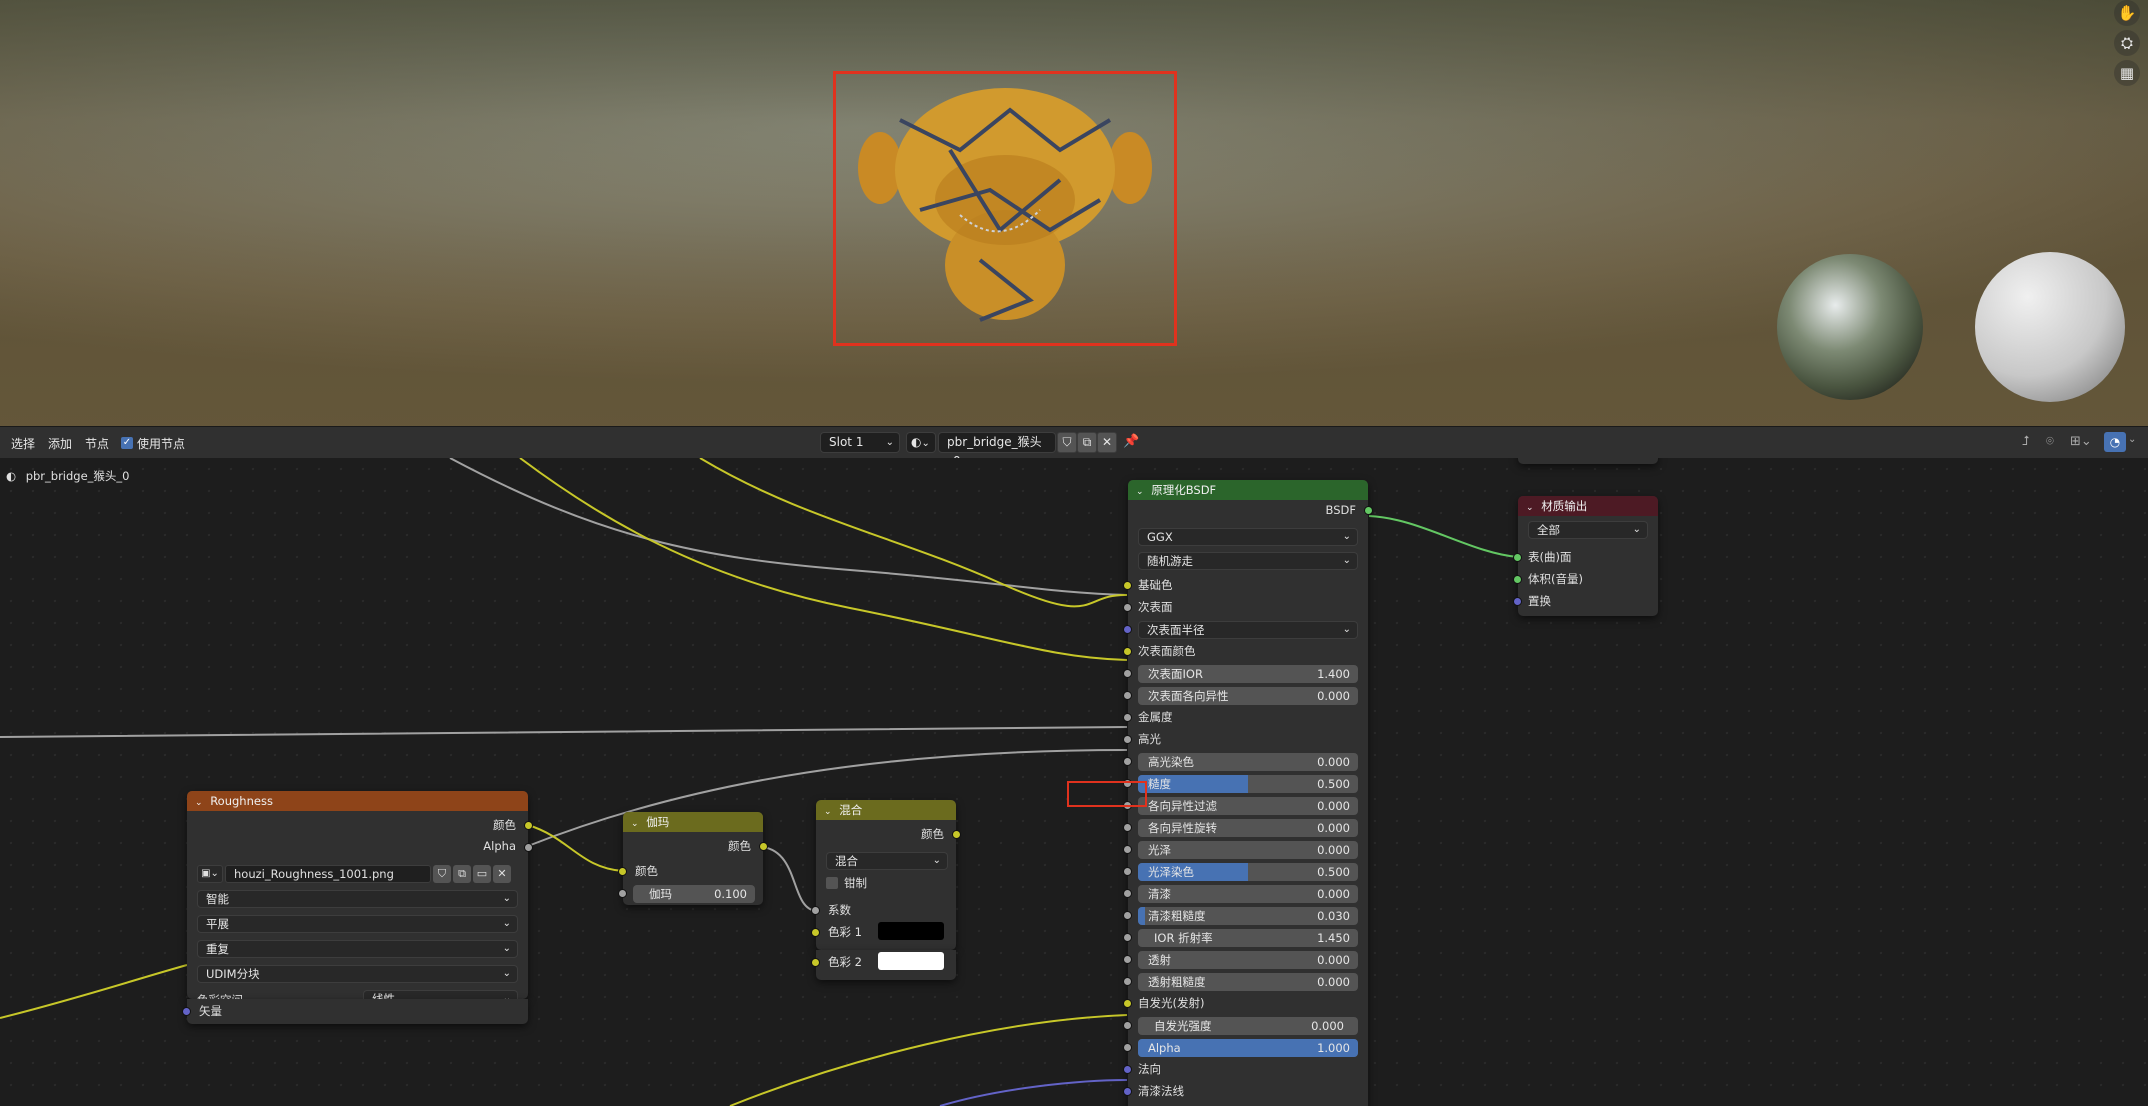 The height and width of the screenshot is (1106, 2148). I want to click on menu-add: 添加, so click(60, 443).